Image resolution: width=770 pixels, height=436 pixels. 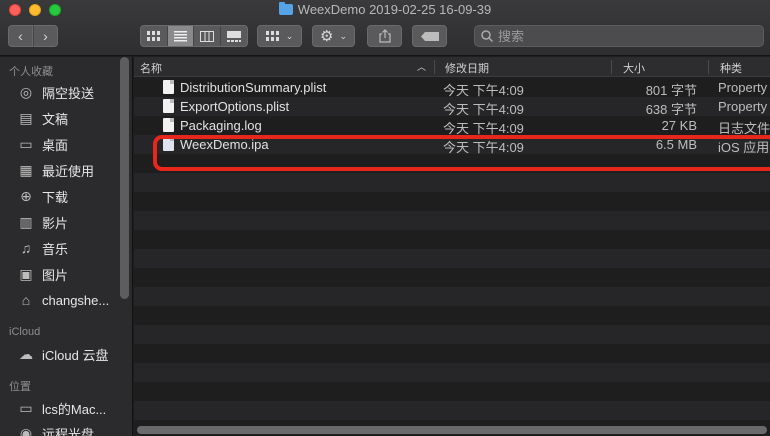 I want to click on file-name: ExportOptions.plist, so click(x=235, y=106).